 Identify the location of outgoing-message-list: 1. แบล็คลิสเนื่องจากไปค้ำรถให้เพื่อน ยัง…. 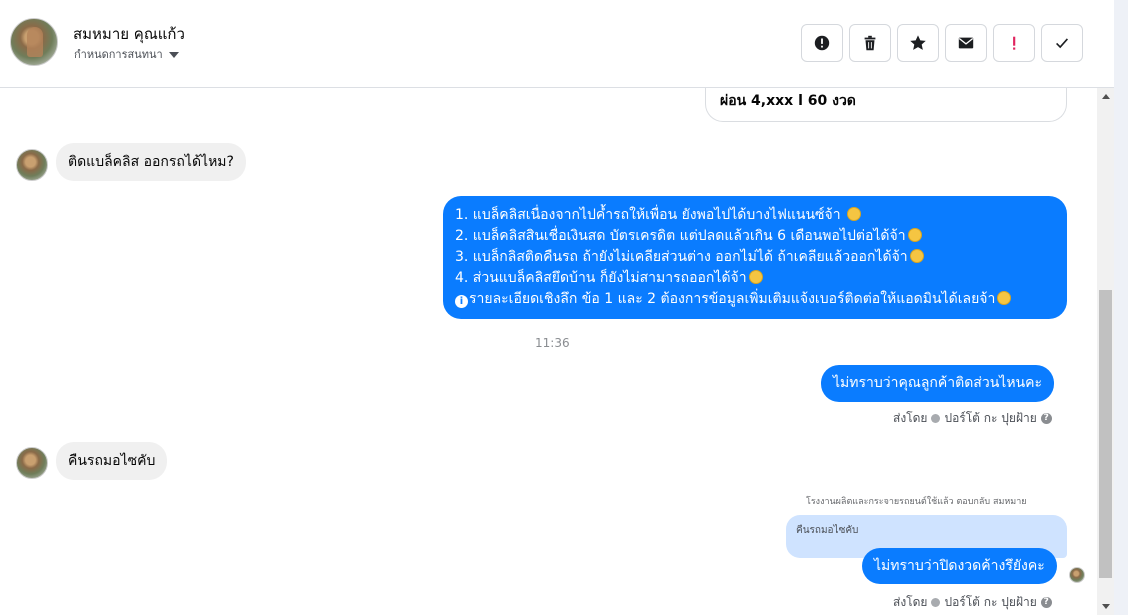
(755, 257).